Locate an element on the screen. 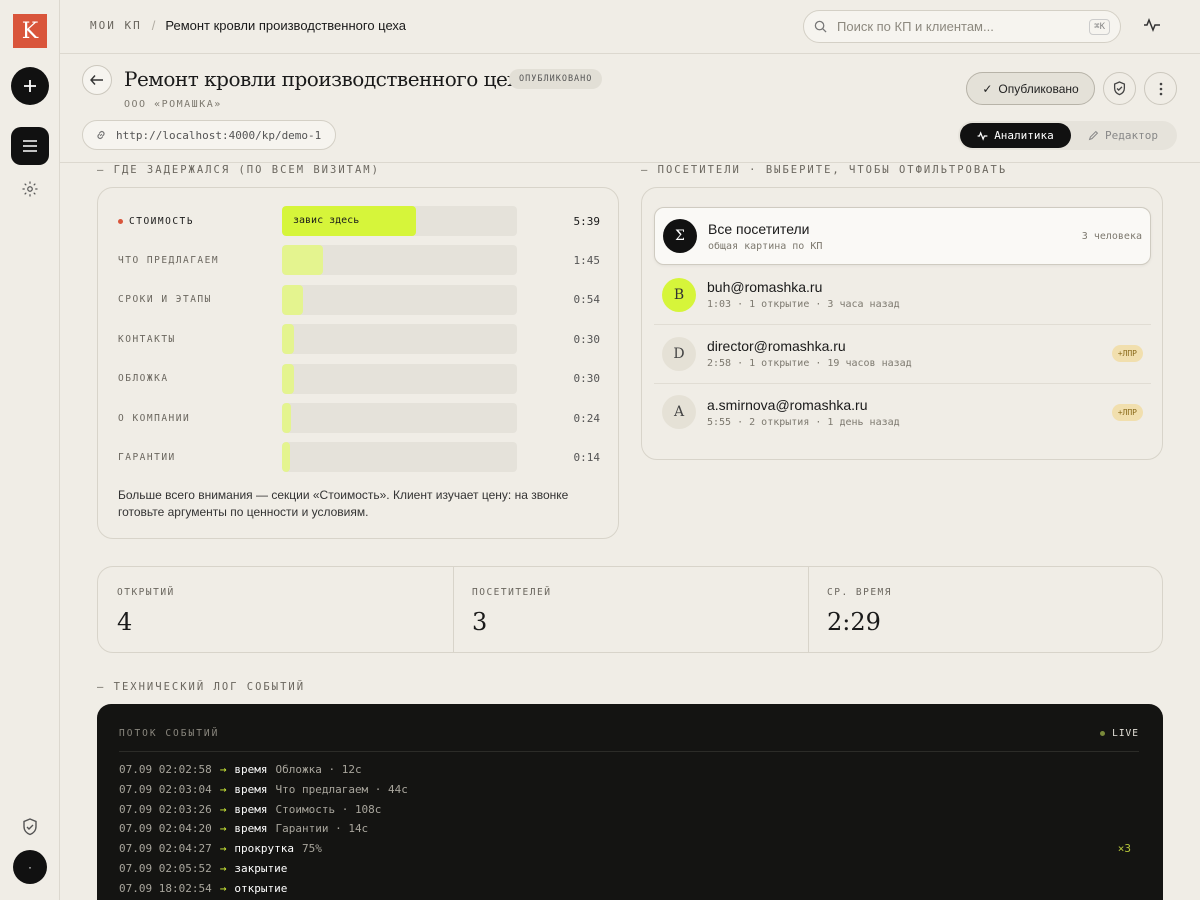 This screenshot has height=900, width=1200. search-icon is located at coordinates (820, 26).